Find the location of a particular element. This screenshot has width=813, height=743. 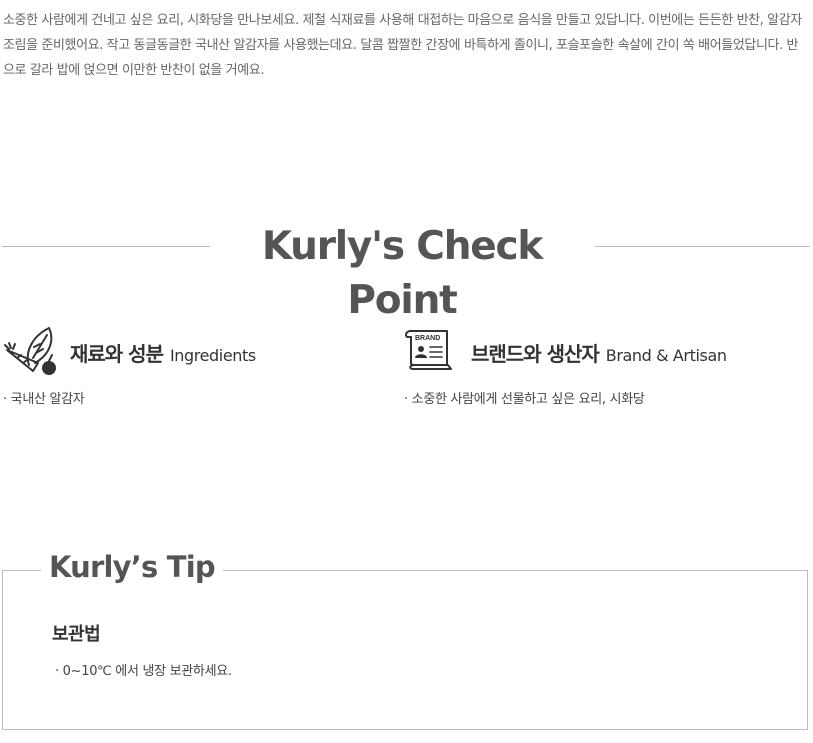

tip-storage-heading: 보관법 is located at coordinates (76, 634).